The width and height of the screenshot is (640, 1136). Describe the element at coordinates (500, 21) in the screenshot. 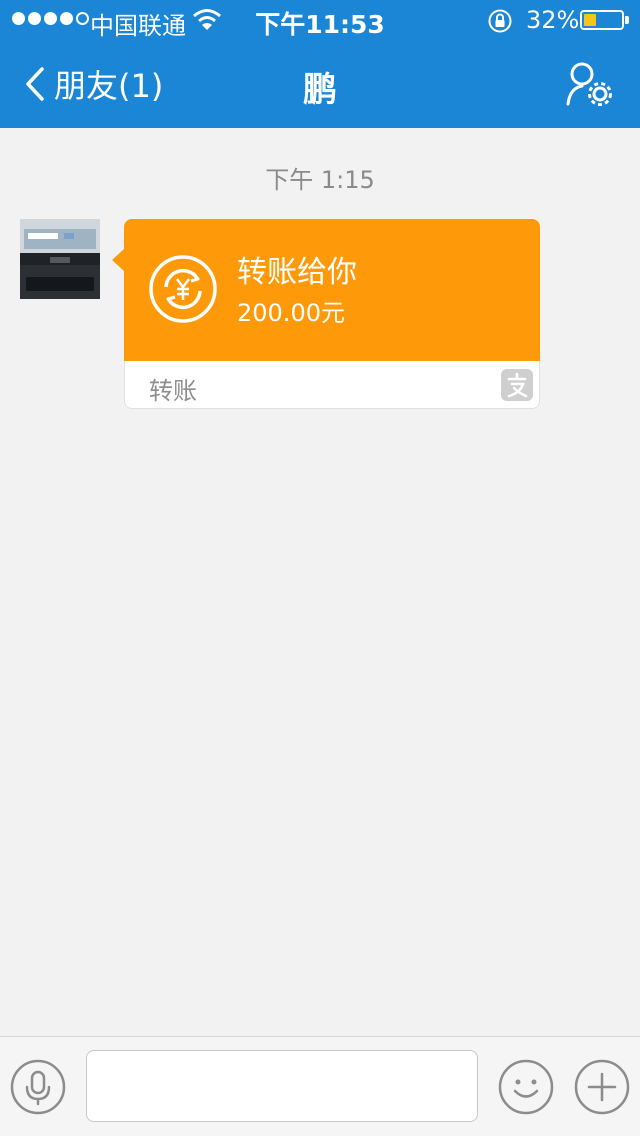

I see `rotation-lock-icon` at that location.